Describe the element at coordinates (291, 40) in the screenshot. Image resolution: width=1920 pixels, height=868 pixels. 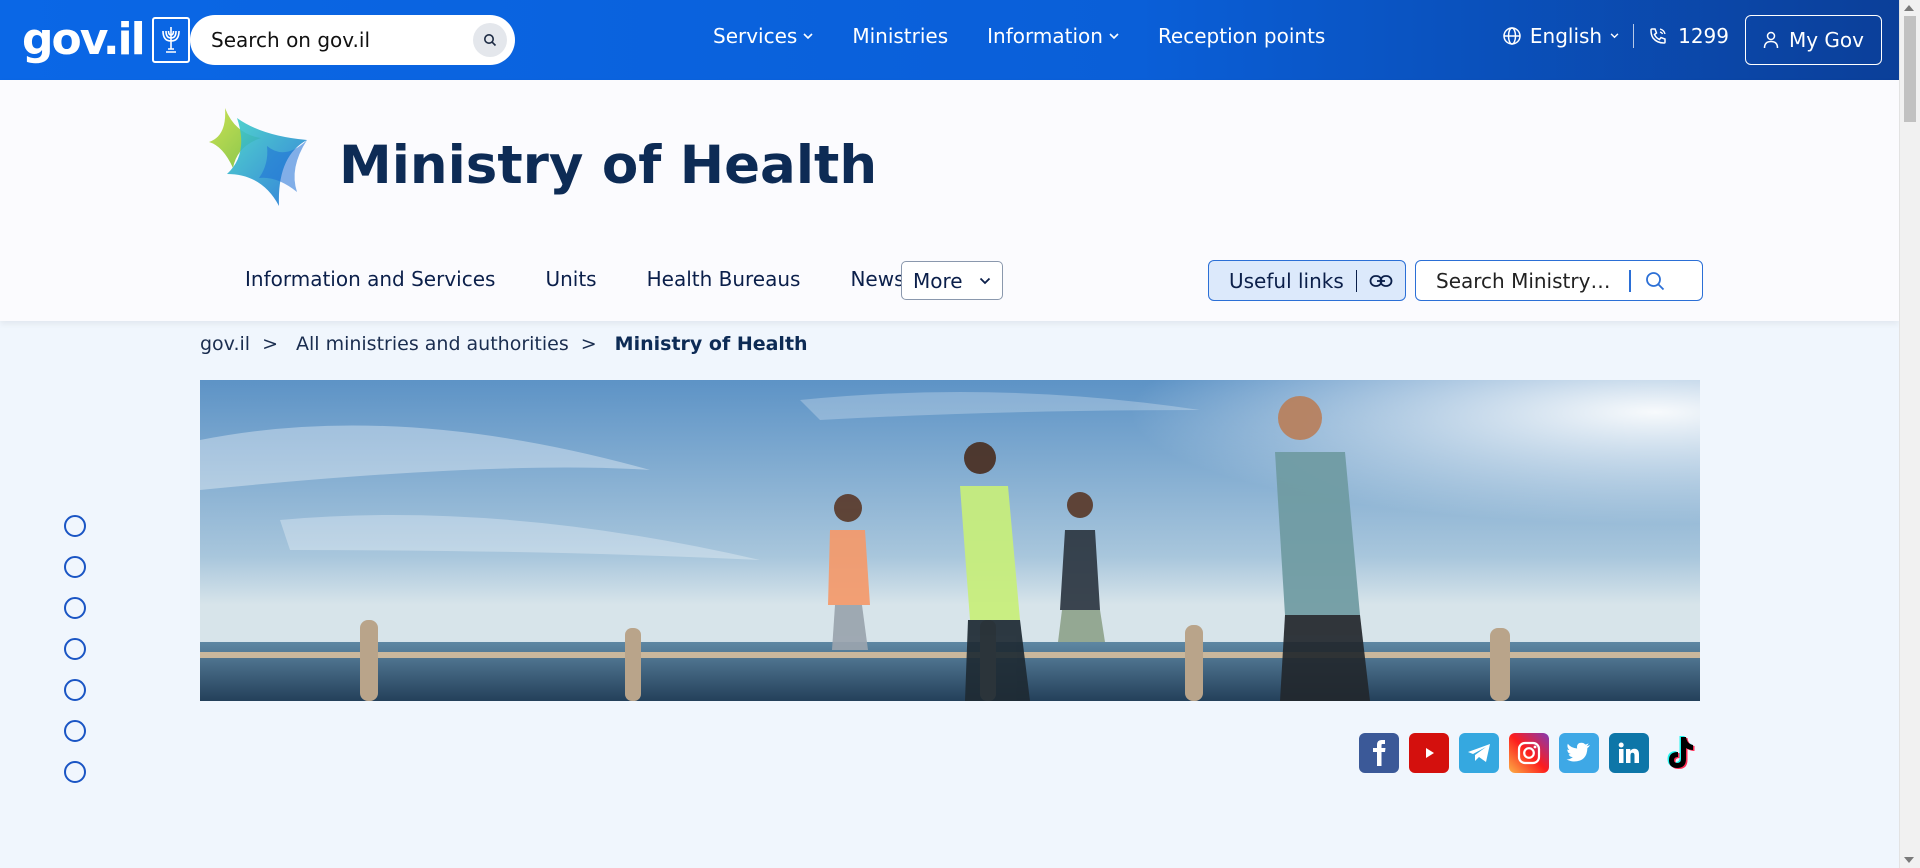
I see `gov-search-placeholder: Search on gov.il` at that location.